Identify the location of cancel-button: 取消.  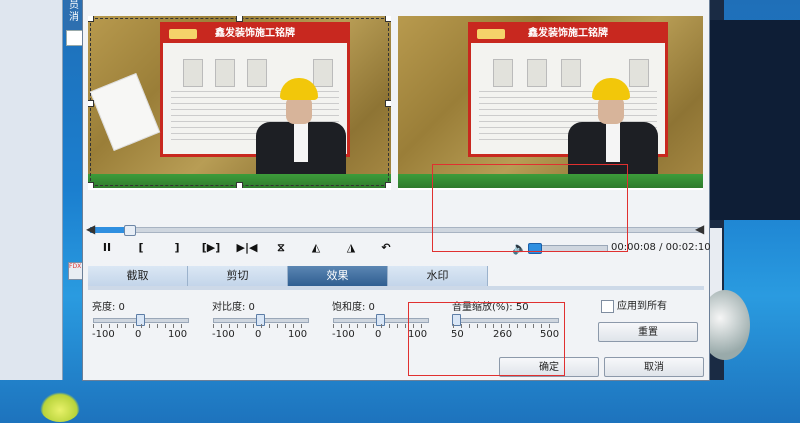
(654, 367).